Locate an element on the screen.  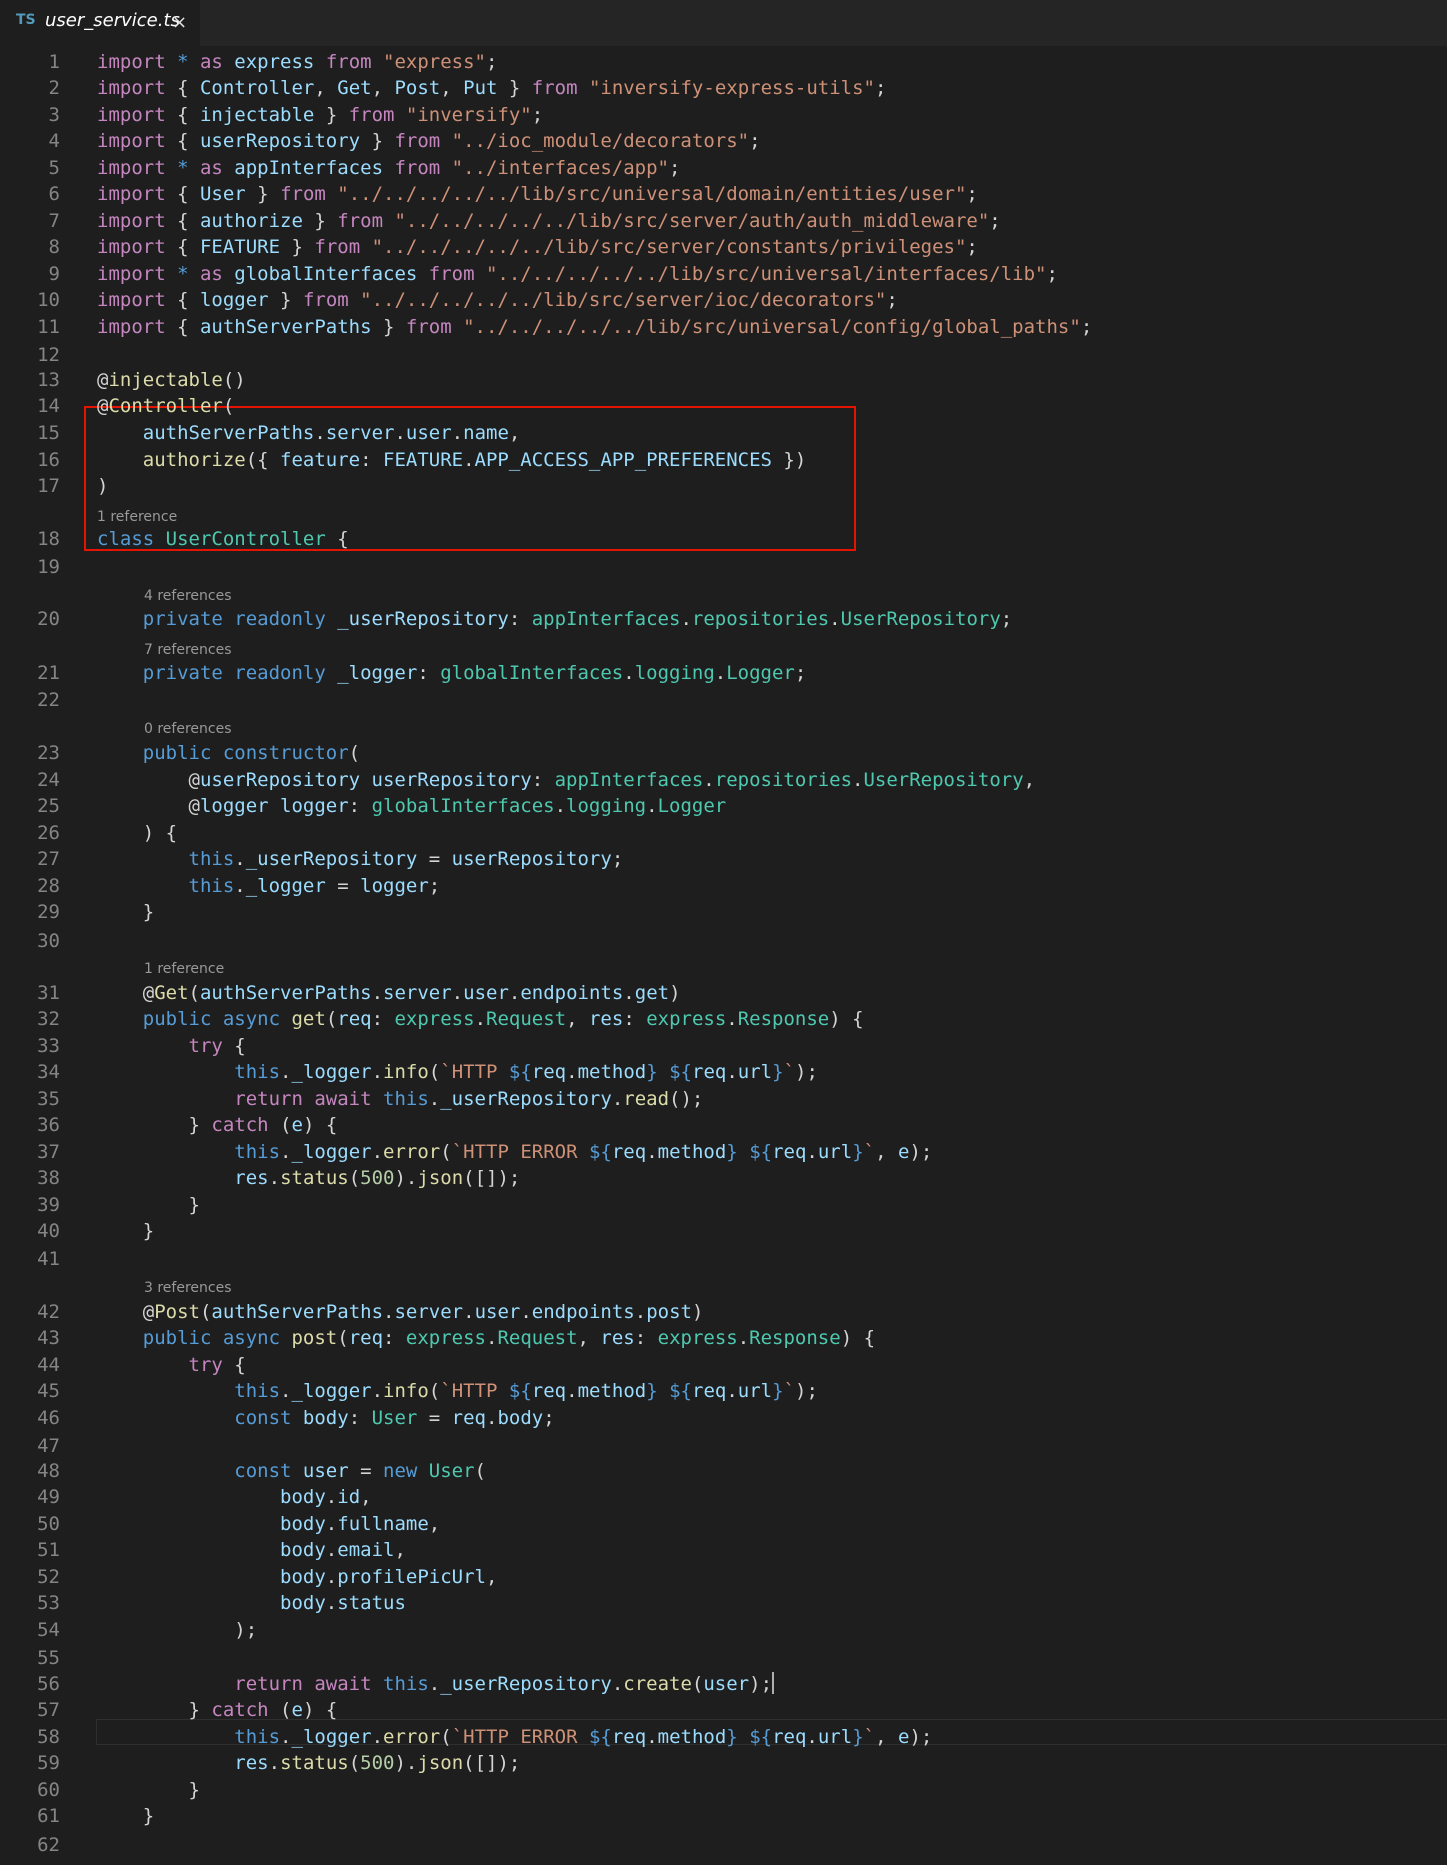
line-number: 28 is located at coordinates (48, 886).